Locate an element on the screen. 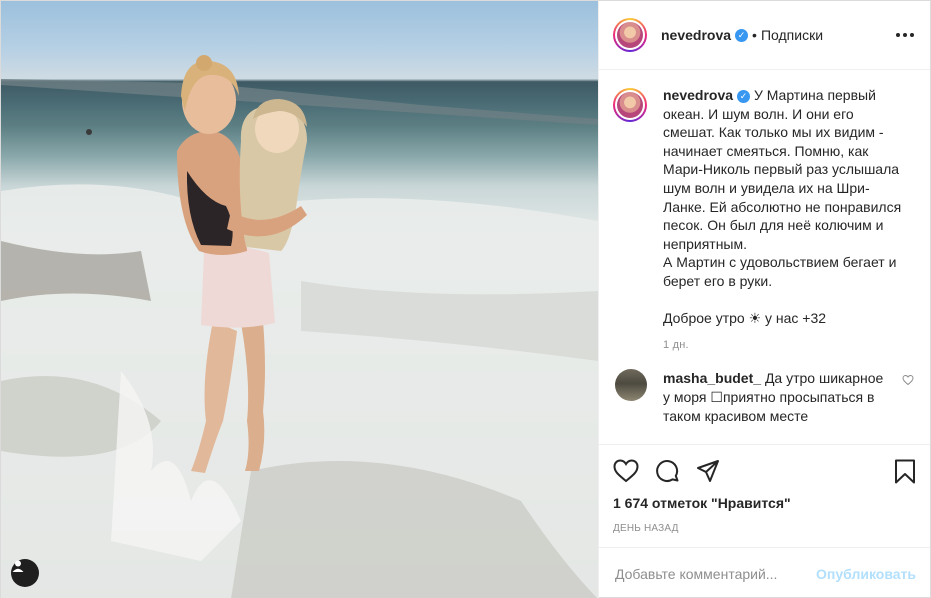  commenter-avatar is located at coordinates (631, 385).